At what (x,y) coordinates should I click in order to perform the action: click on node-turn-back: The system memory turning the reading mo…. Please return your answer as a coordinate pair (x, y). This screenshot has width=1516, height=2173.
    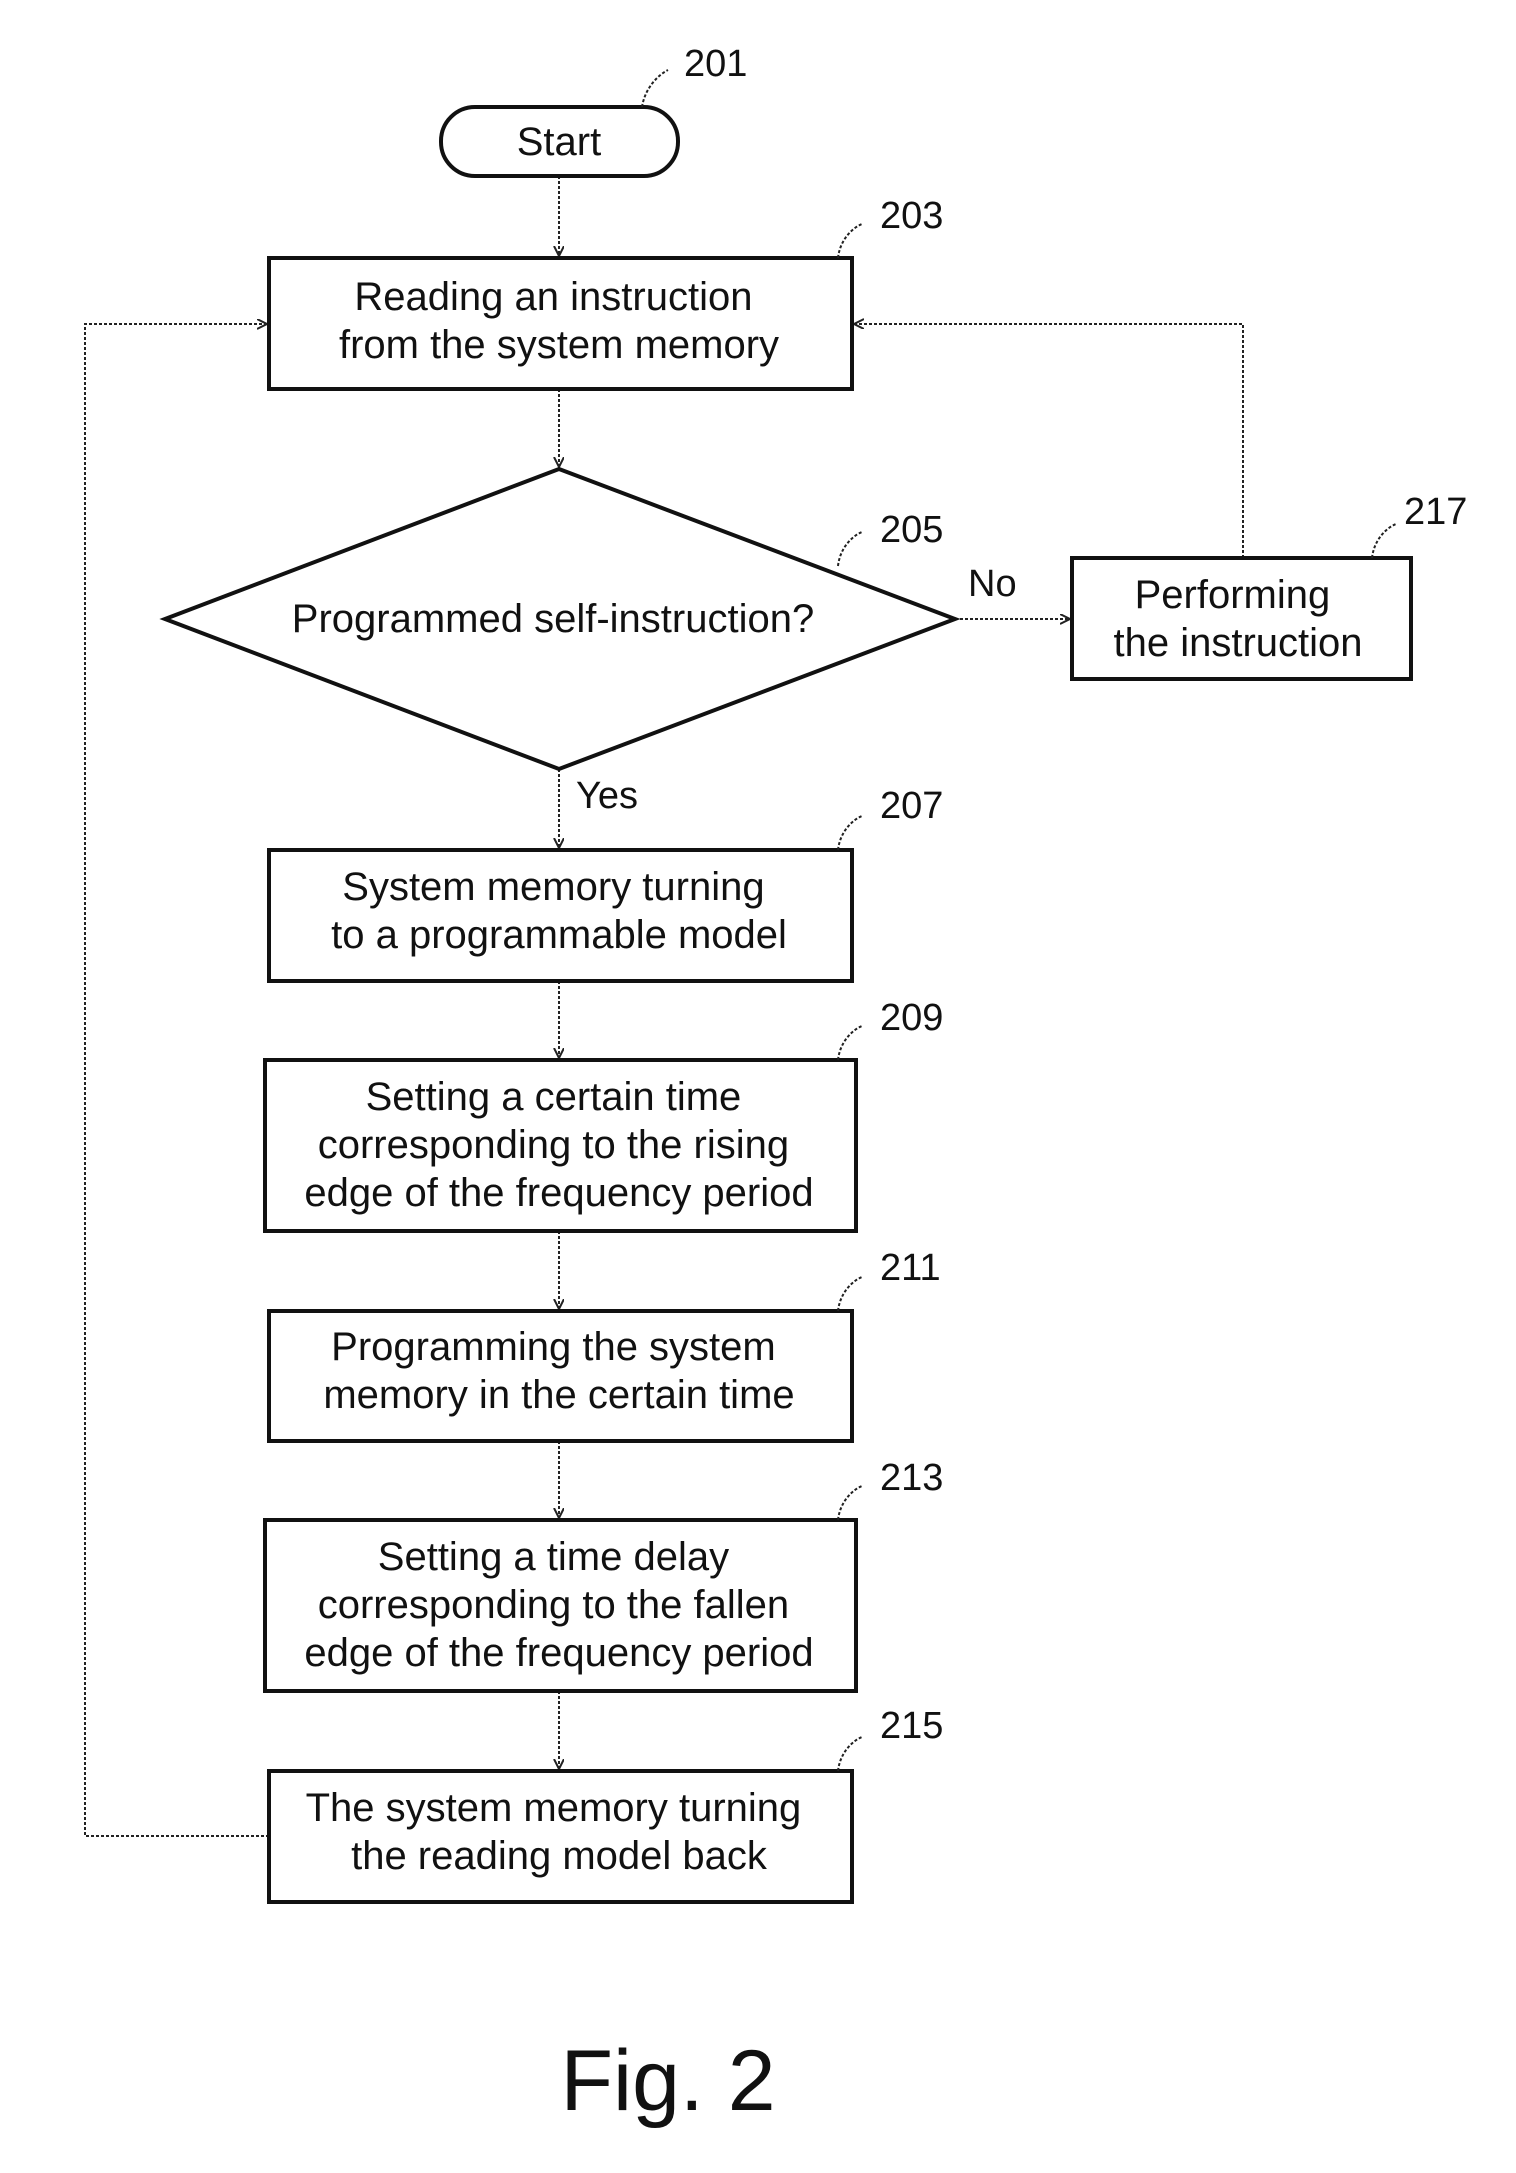
    Looking at the image, I should click on (560, 1836).